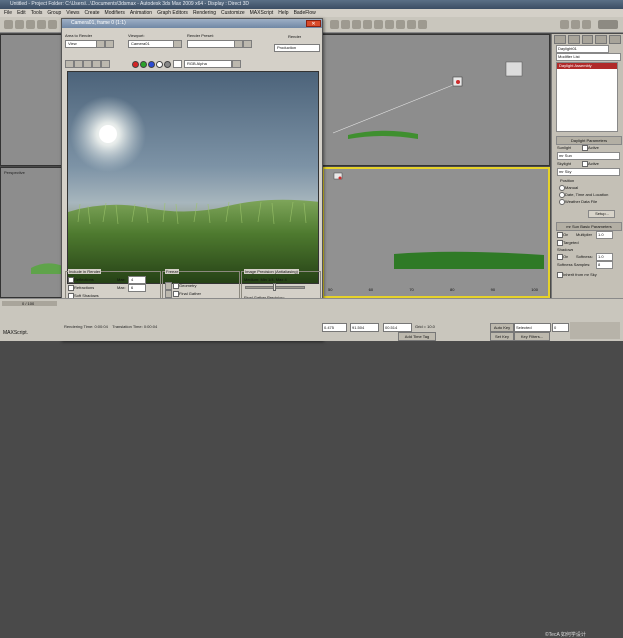  I want to click on mirror-icon, so click(334, 24).